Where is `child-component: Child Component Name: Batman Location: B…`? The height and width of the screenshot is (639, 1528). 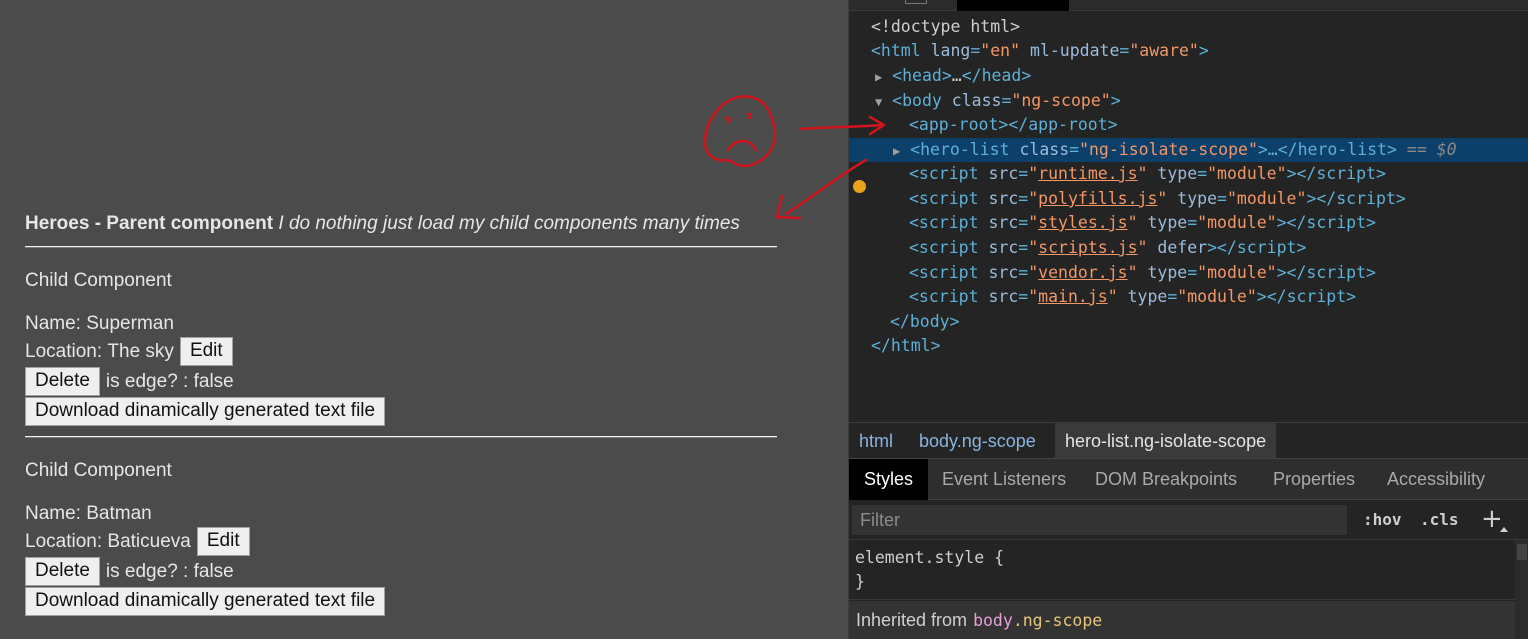
child-component: Child Component Name: Batman Location: B… is located at coordinates (205, 536).